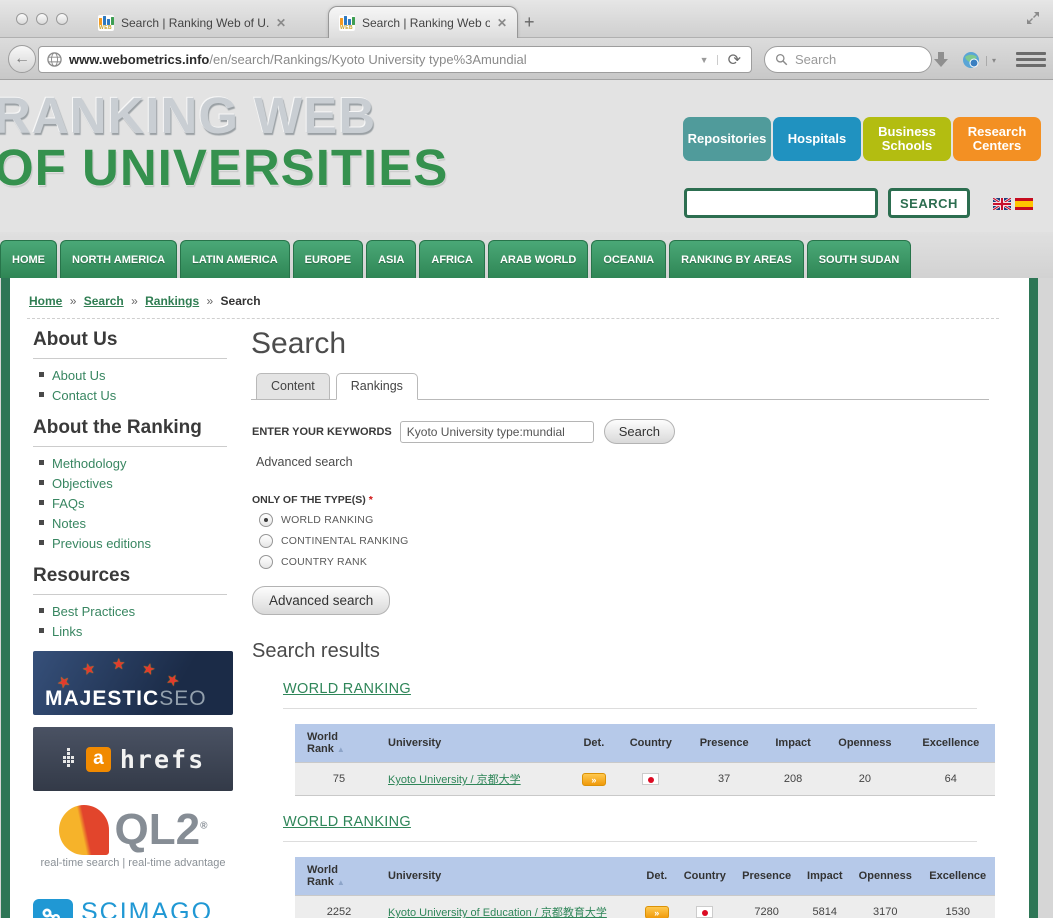 Image resolution: width=1053 pixels, height=918 pixels. I want to click on english-flag-icon, so click(1002, 204).